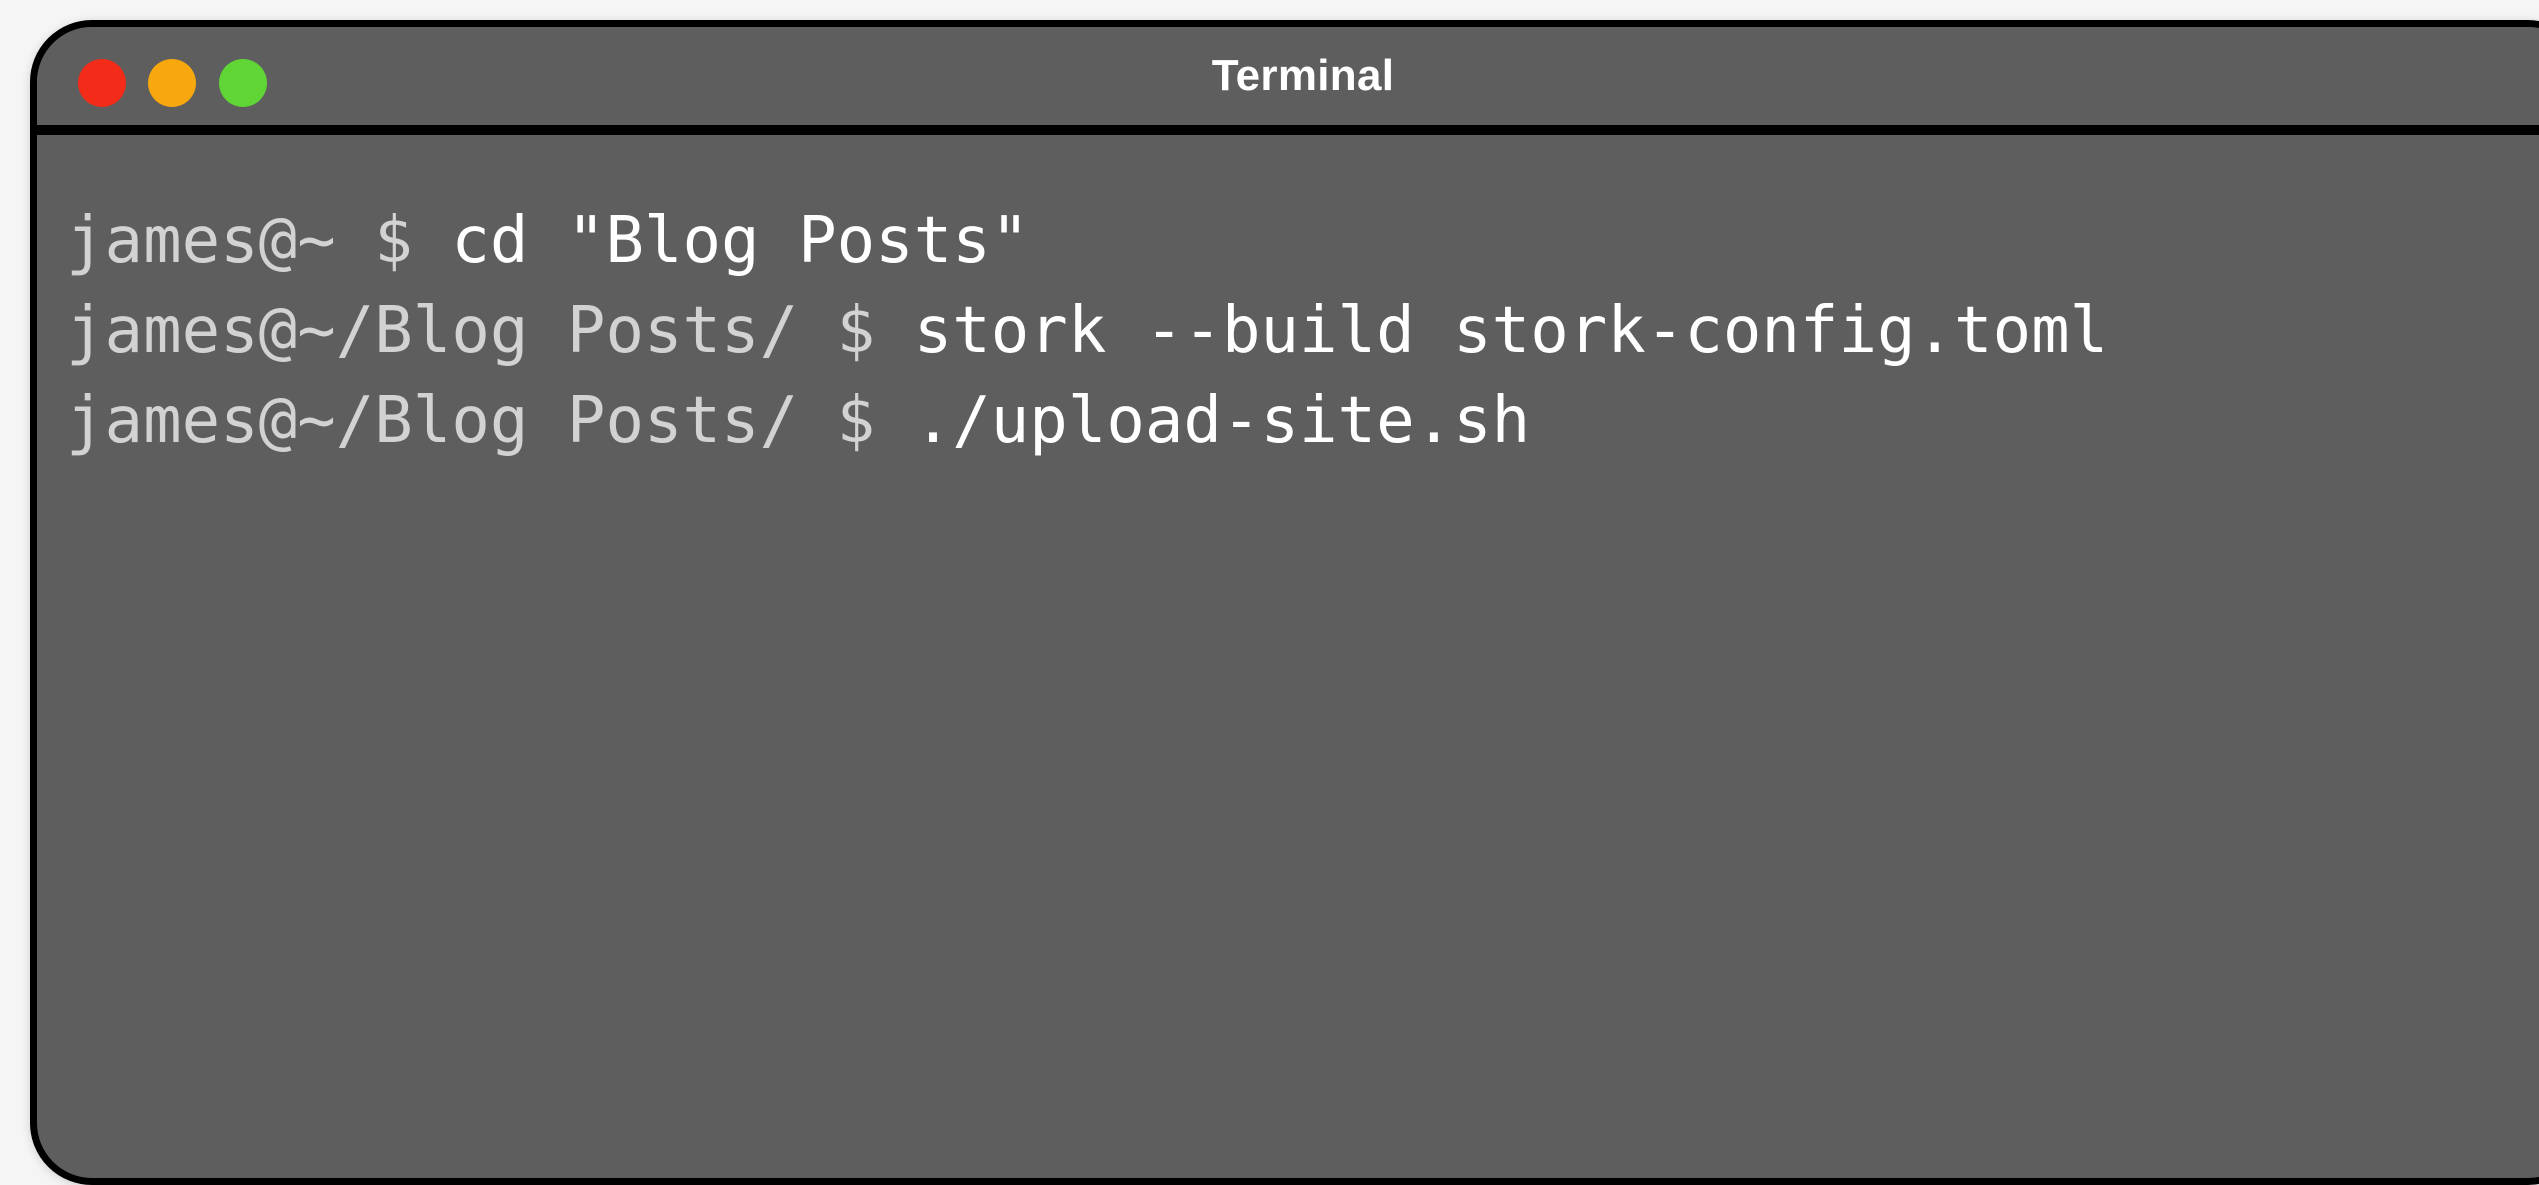 This screenshot has height=1185, width=2539. What do you see at coordinates (259, 241) in the screenshot?
I see `shell-prompt: james@~ $` at bounding box center [259, 241].